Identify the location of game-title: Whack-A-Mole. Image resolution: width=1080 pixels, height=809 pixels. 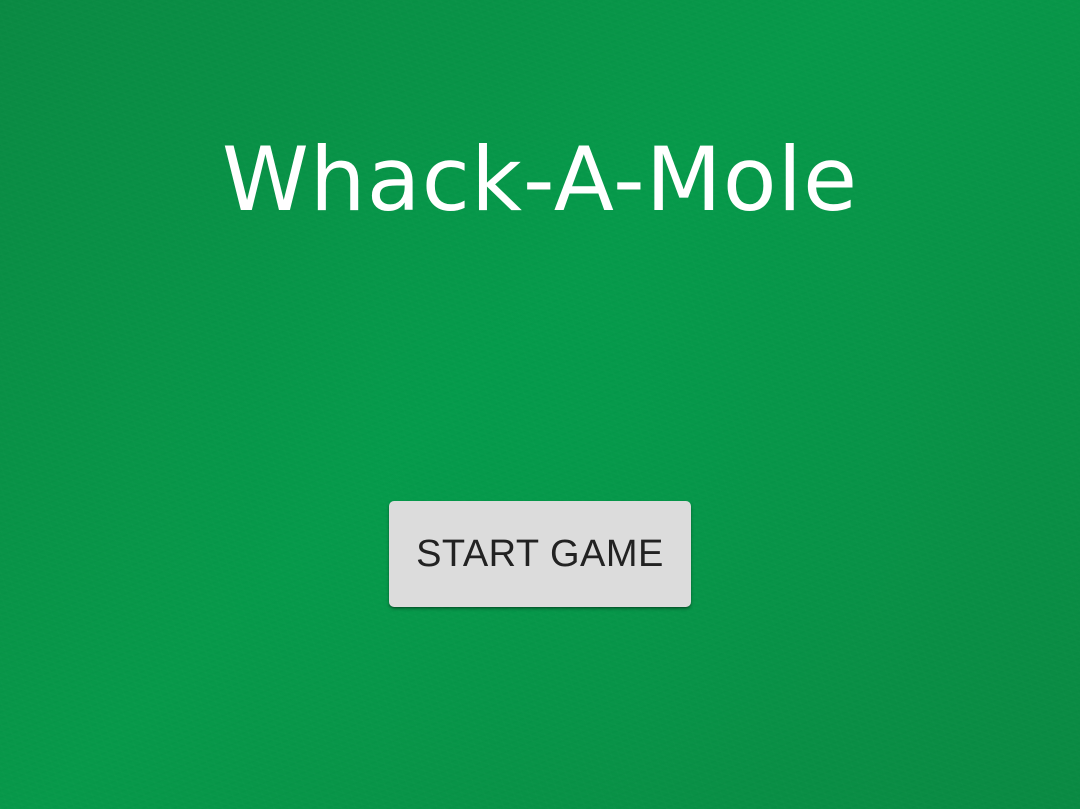
(540, 179).